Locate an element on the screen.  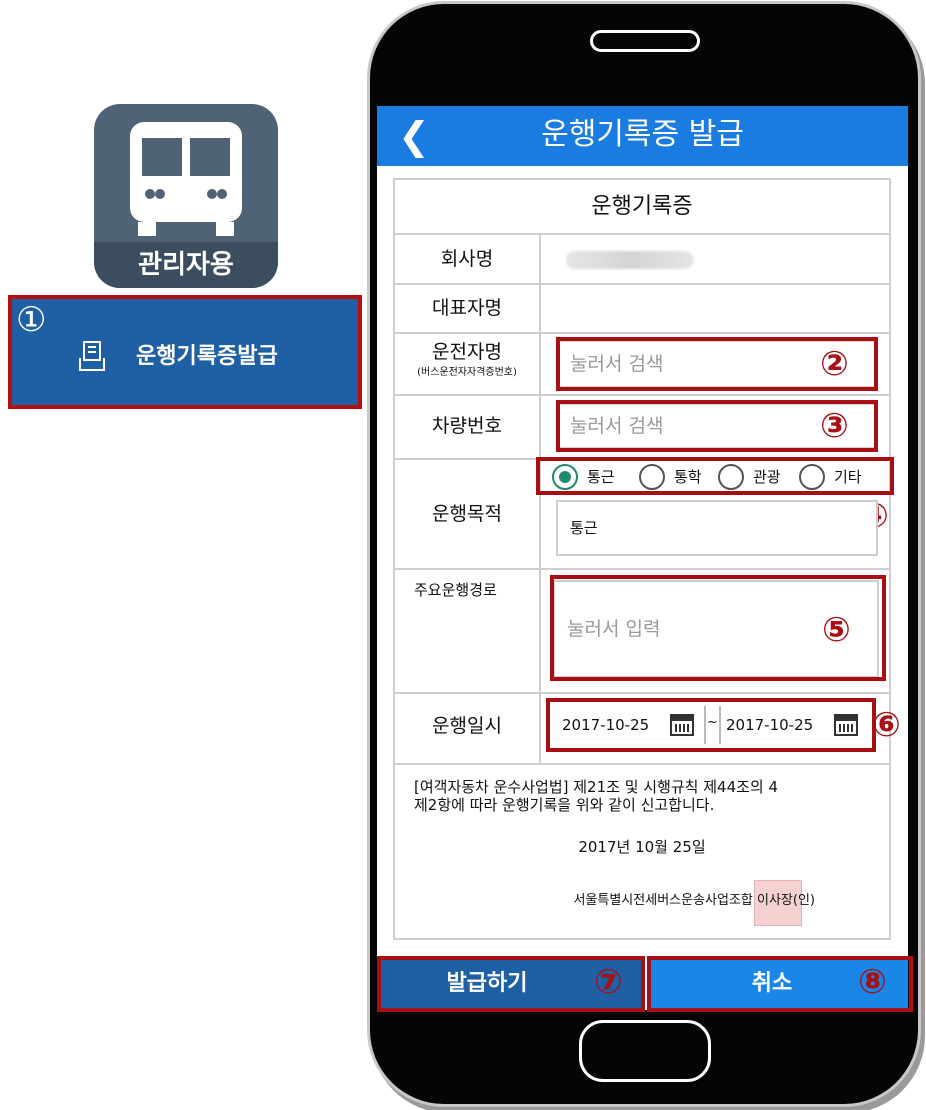
callout-5: ⑤ is located at coordinates (836, 630).